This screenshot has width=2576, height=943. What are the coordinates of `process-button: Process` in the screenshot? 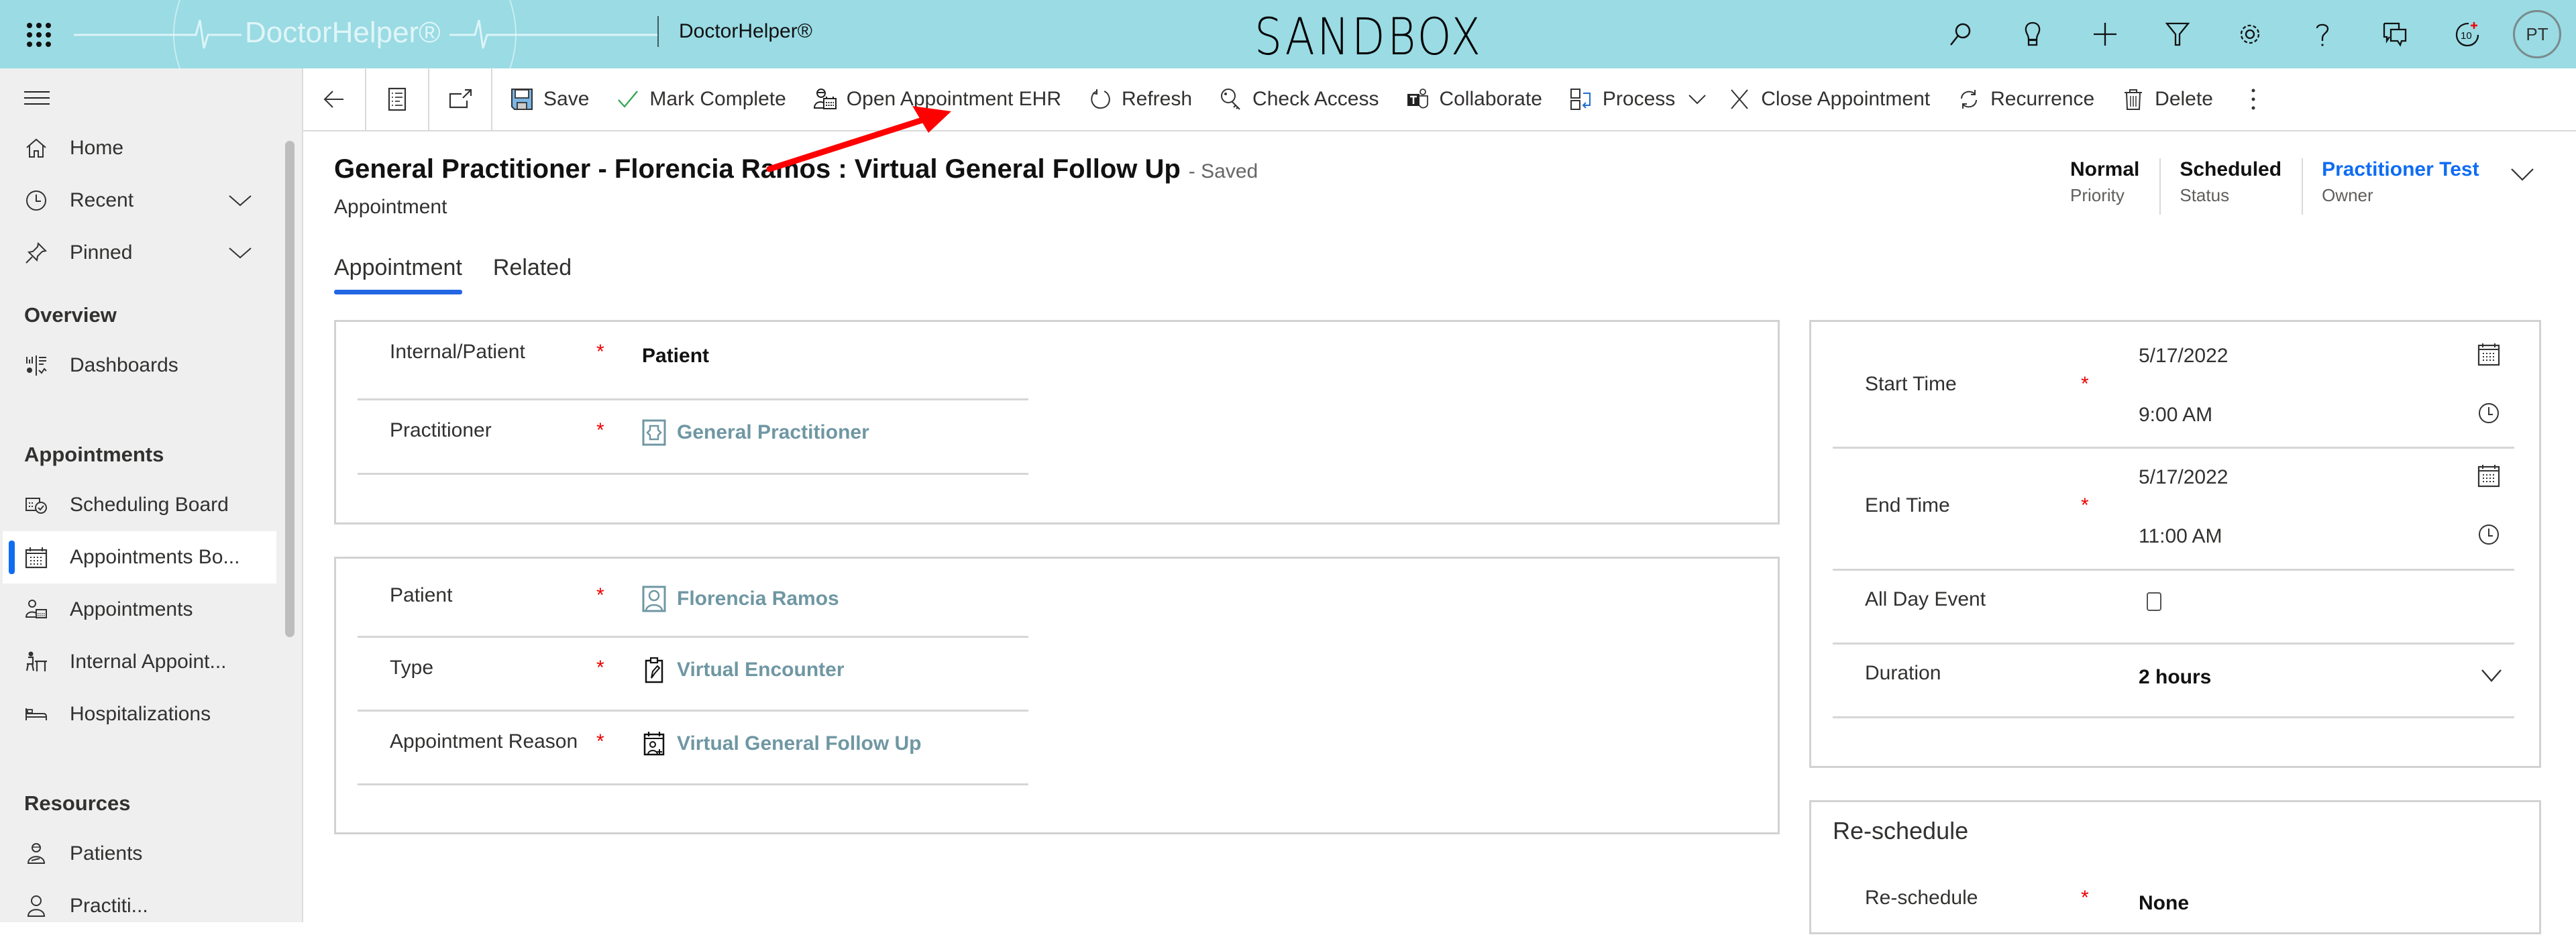 It's located at (1618, 99).